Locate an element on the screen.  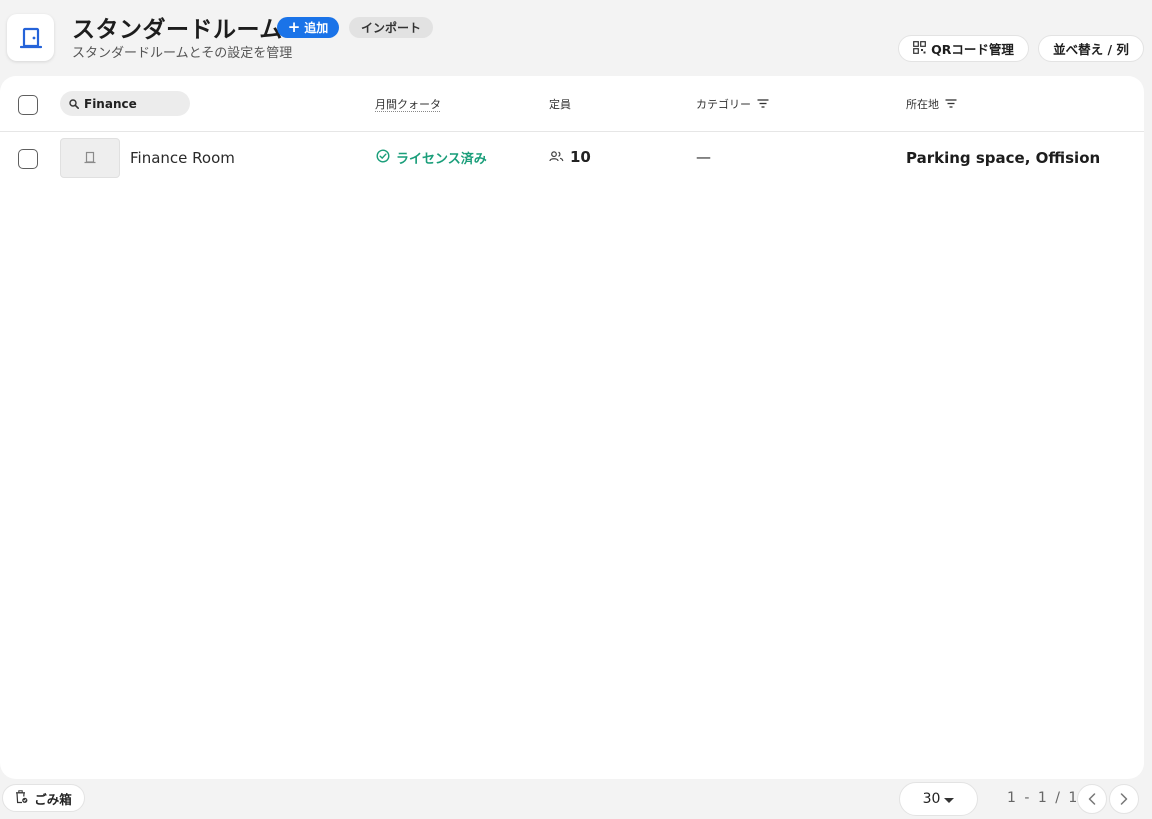
table-header: 月間クォータ 定員 カテゴリー 所在地 is located at coordinates (572, 104).